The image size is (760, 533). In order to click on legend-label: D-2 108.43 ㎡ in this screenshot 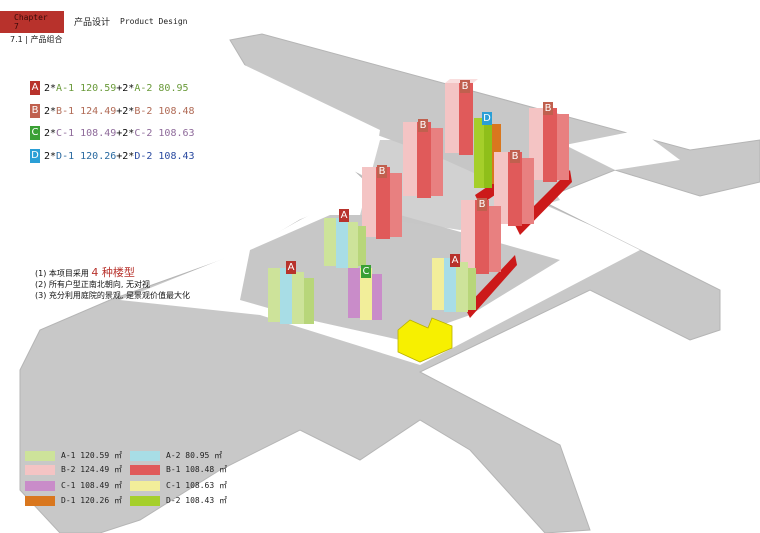, I will do `click(196, 500)`.